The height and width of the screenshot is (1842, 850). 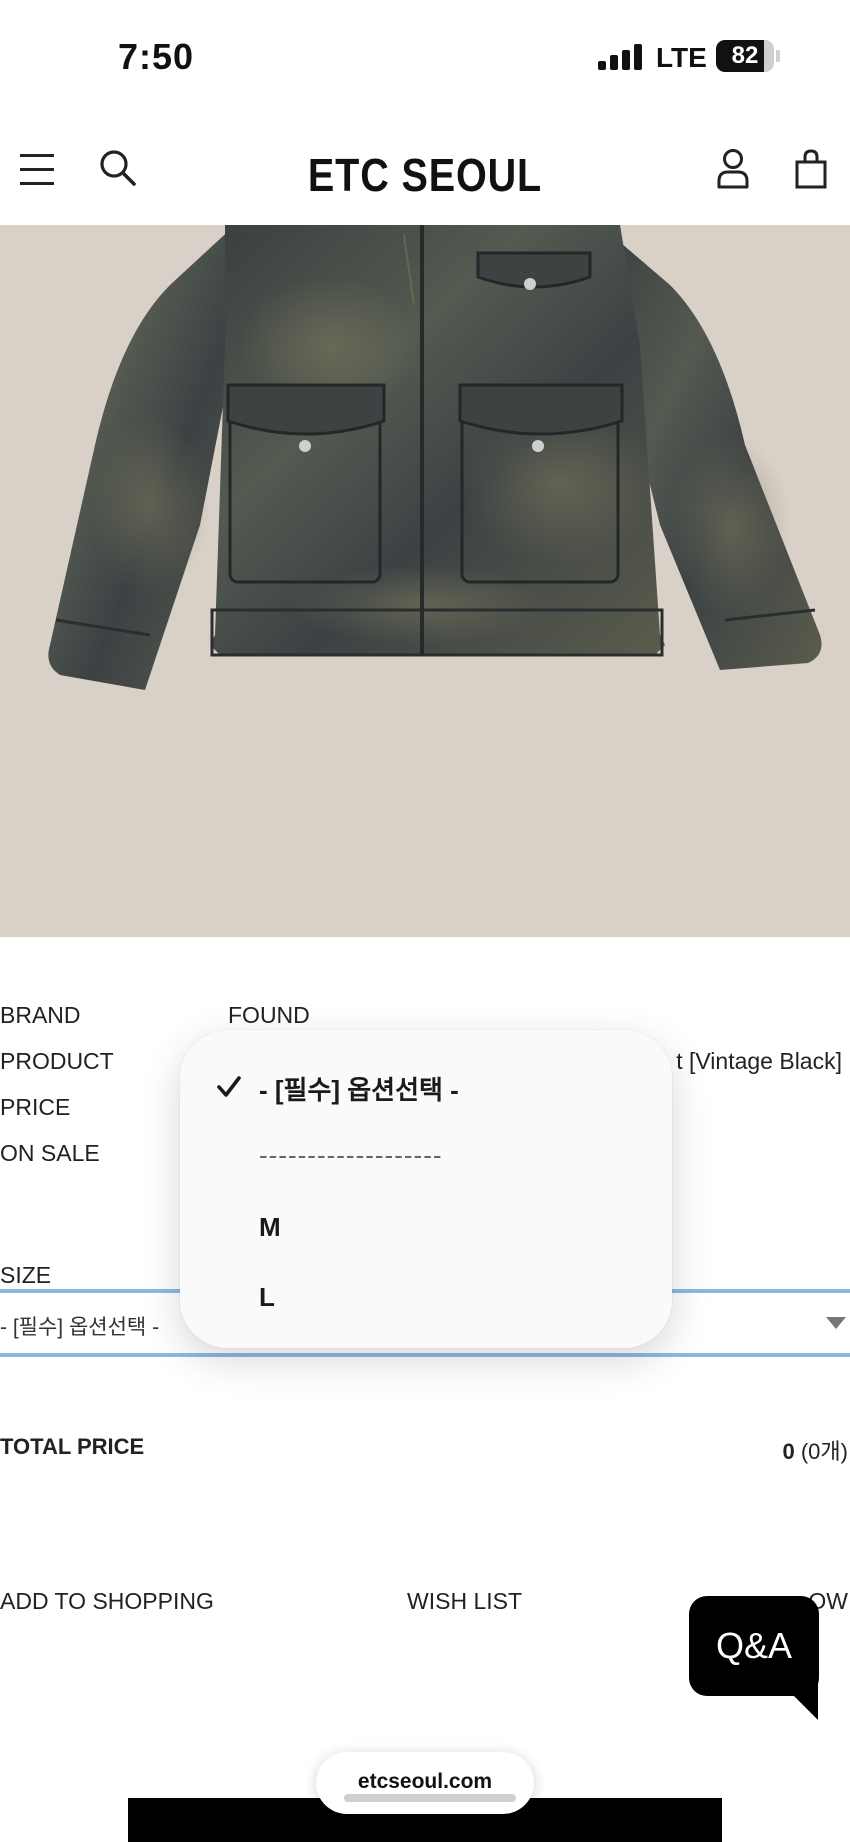 I want to click on total-price-value: 0 (0개), so click(x=815, y=1450).